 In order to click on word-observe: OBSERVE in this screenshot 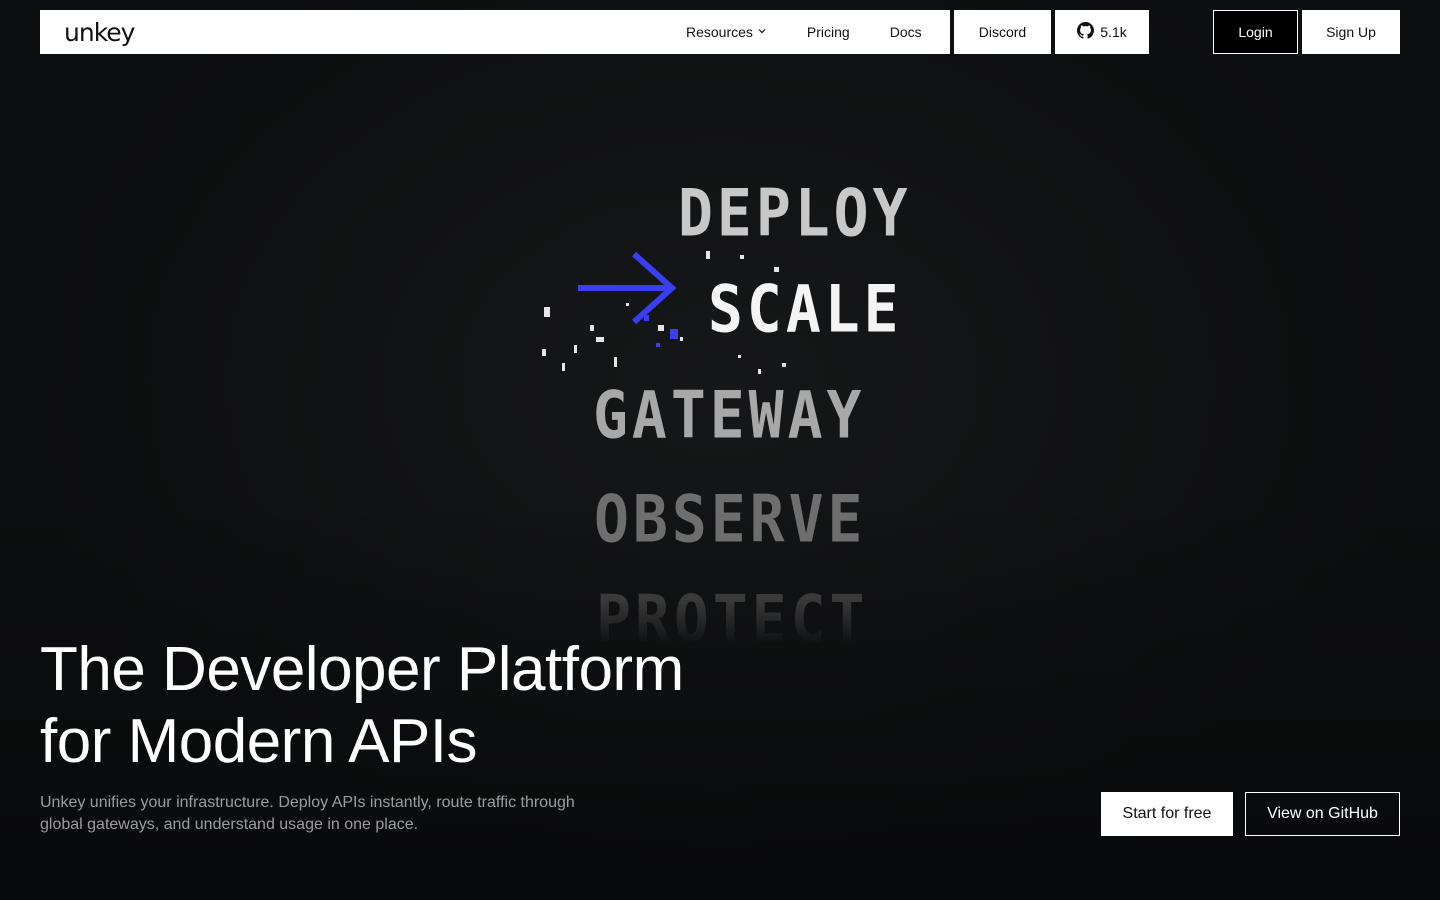, I will do `click(730, 519)`.